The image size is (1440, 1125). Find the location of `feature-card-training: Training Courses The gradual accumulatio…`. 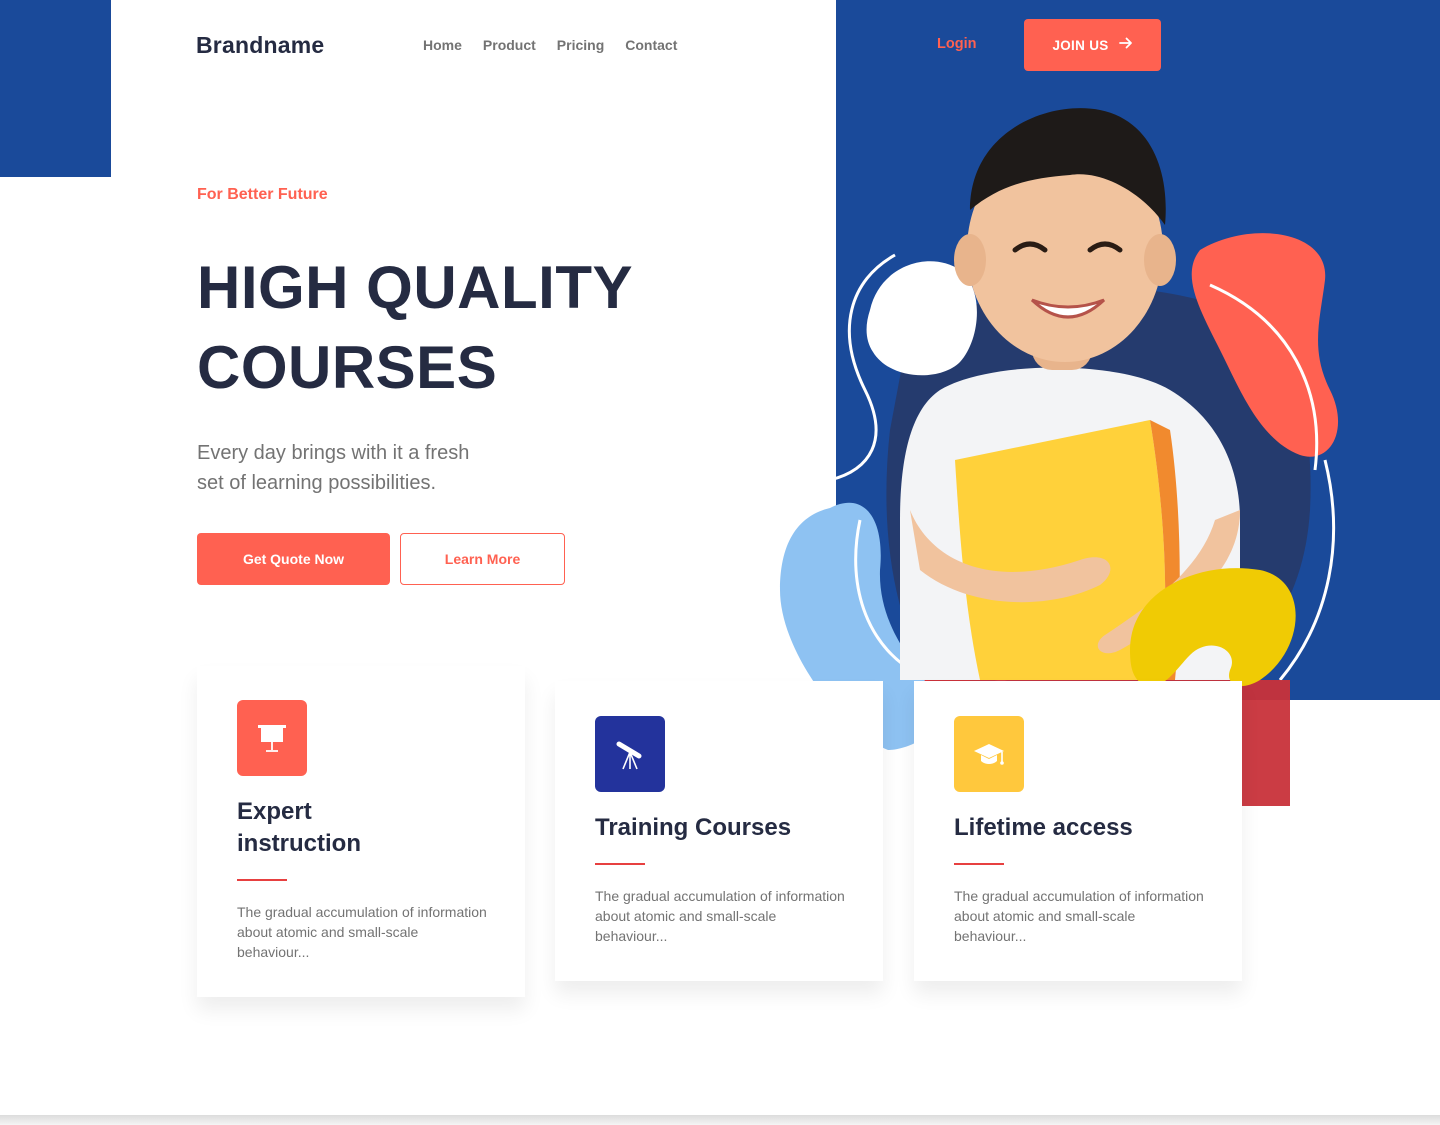

feature-card-training: Training Courses The gradual accumulatio… is located at coordinates (719, 831).